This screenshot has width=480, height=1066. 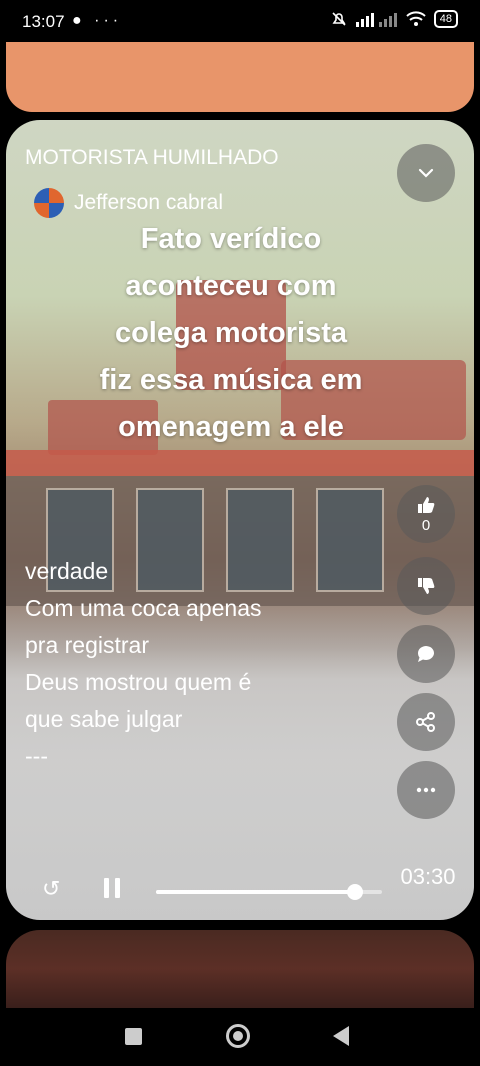 I want to click on author-row: Jefferson cabral, so click(x=128, y=203).